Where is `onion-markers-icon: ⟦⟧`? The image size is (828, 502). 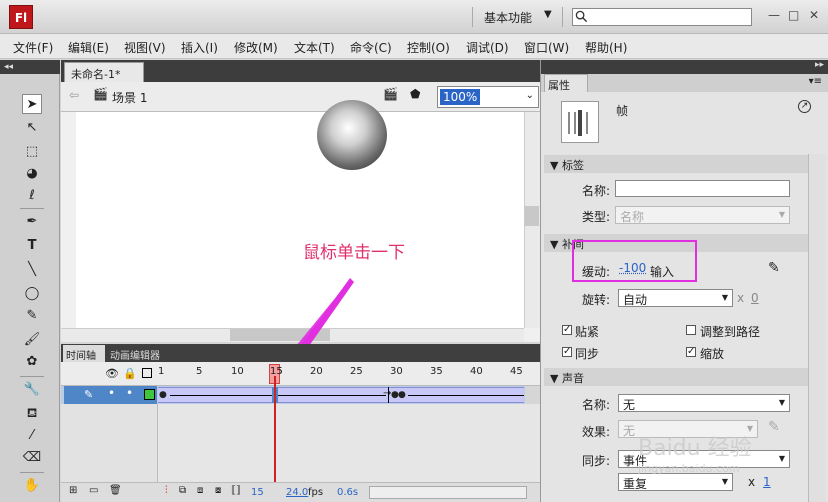
onion-markers-icon: ⟦⟧ is located at coordinates (236, 490).